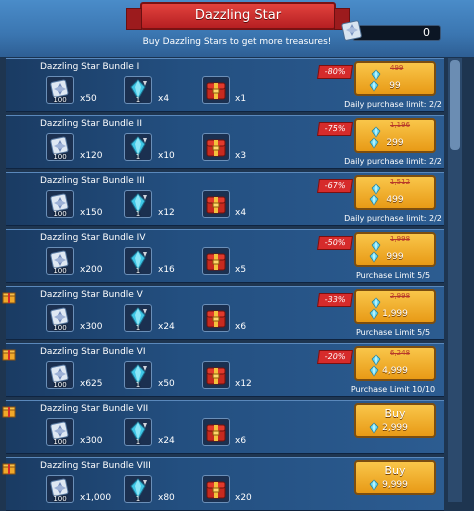 This screenshot has width=474, height=511. What do you see at coordinates (395, 477) in the screenshot?
I see `buy-button: Buy 9,999` at bounding box center [395, 477].